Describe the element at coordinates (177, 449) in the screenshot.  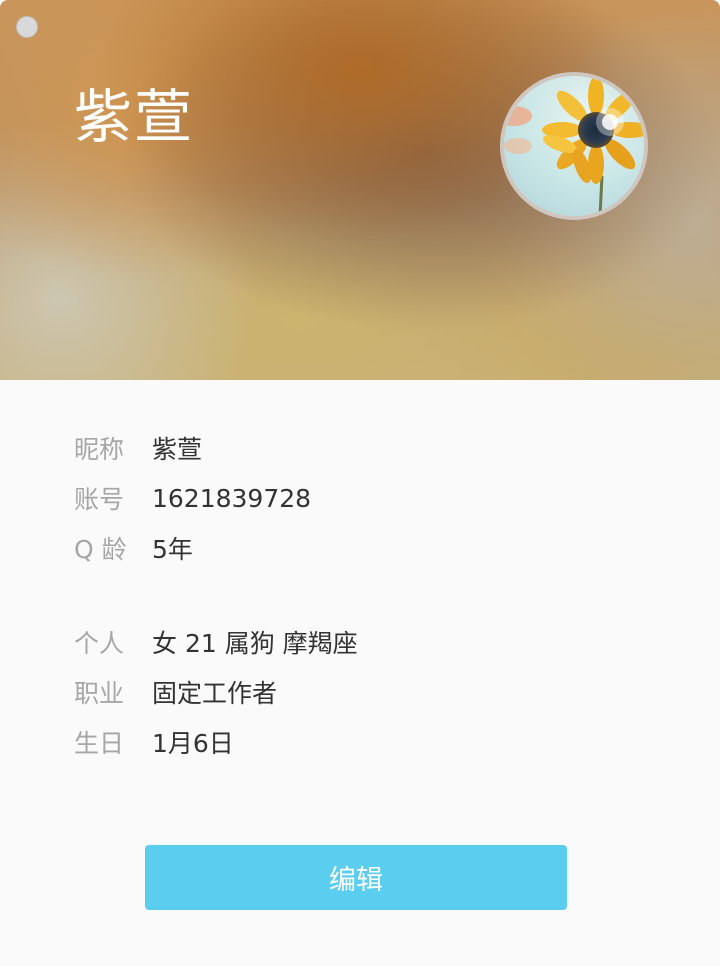
I see `nickname-value: 紫萱` at that location.